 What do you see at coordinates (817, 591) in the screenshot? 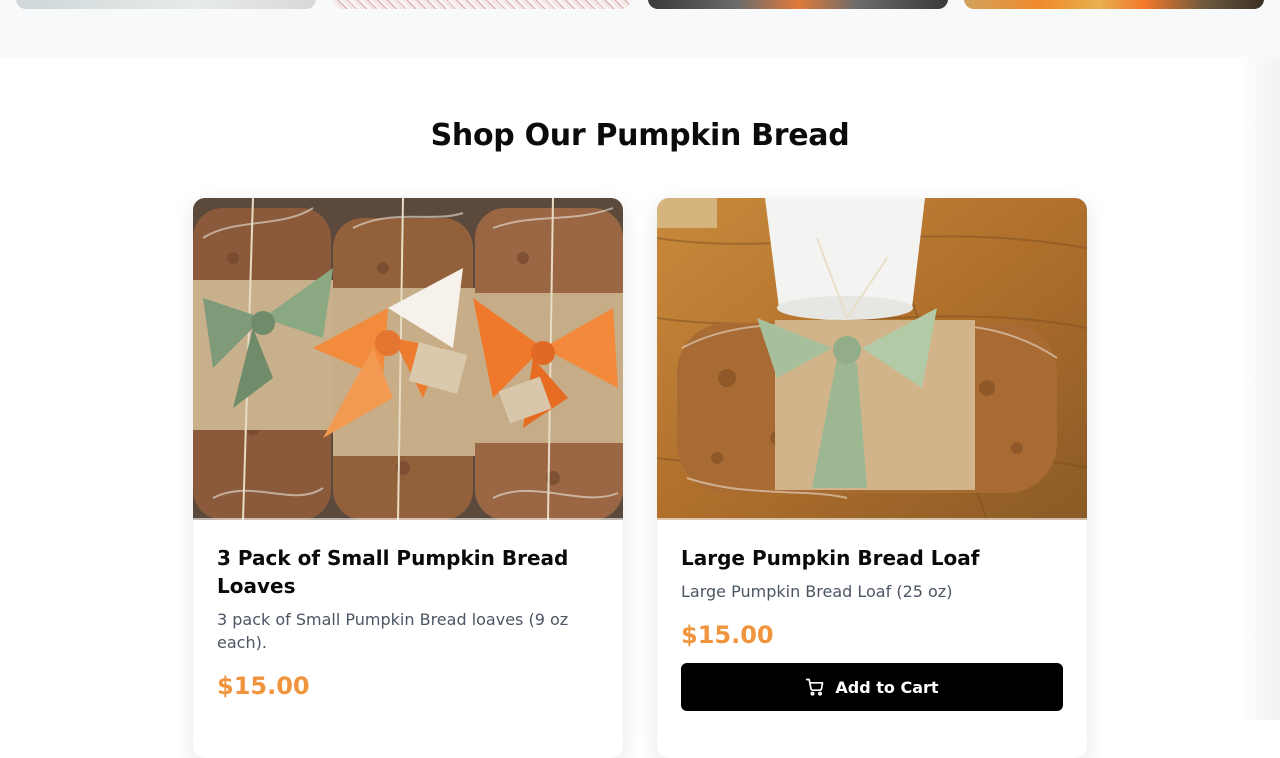
I see `product-description: Large Pumpkin Bread Loaf (25 oz)` at bounding box center [817, 591].